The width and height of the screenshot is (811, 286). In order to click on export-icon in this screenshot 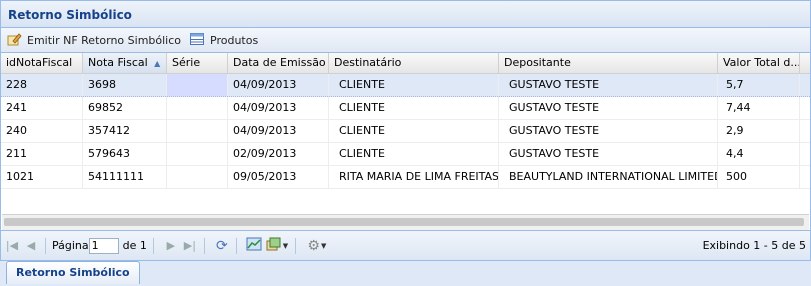, I will do `click(274, 245)`.